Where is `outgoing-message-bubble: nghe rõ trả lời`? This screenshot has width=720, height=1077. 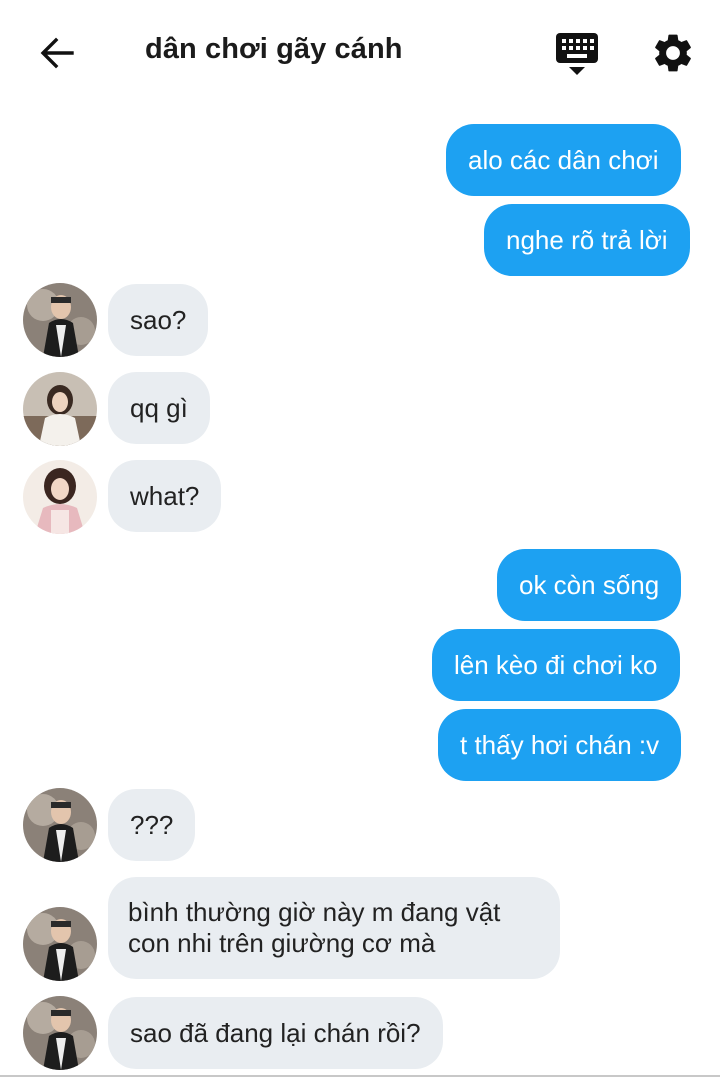
outgoing-message-bubble: nghe rõ trả lời is located at coordinates (587, 240).